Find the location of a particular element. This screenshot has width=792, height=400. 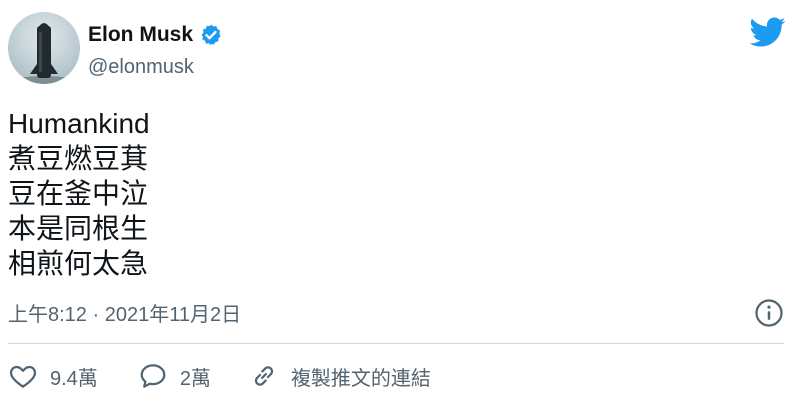

speech-bubble-icon is located at coordinates (153, 376).